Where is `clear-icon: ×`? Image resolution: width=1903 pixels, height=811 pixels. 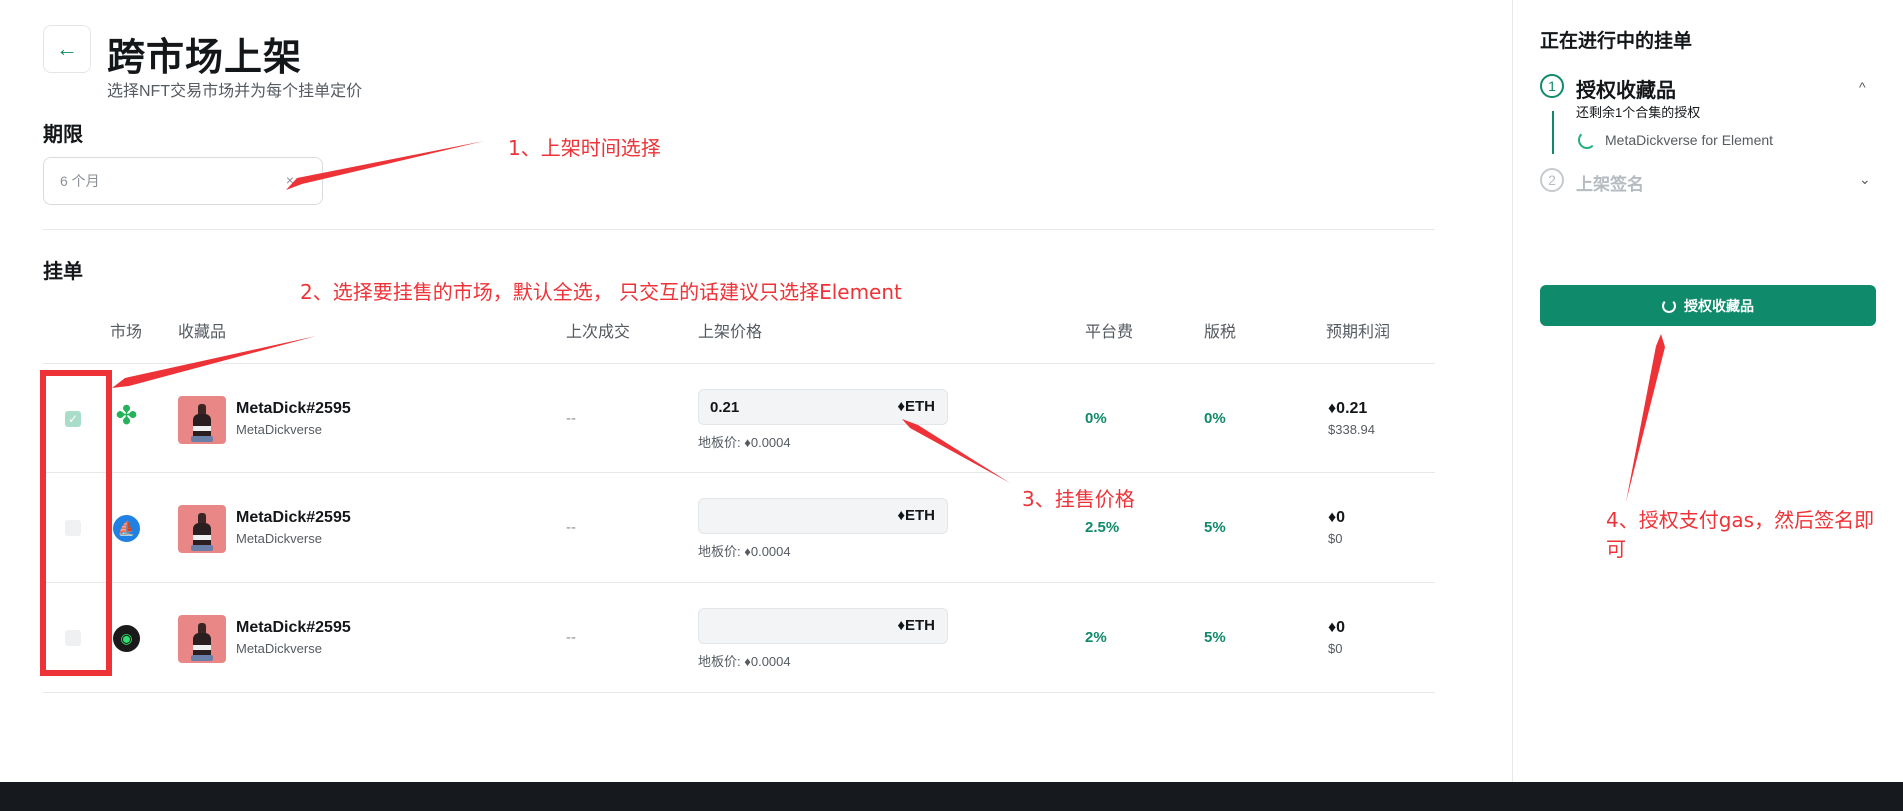 clear-icon: × is located at coordinates (290, 180).